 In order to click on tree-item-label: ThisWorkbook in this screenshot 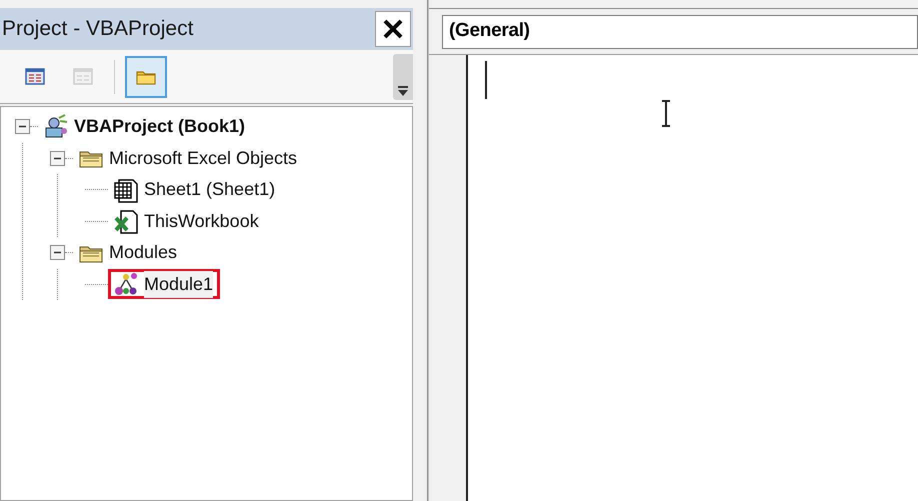, I will do `click(201, 221)`.